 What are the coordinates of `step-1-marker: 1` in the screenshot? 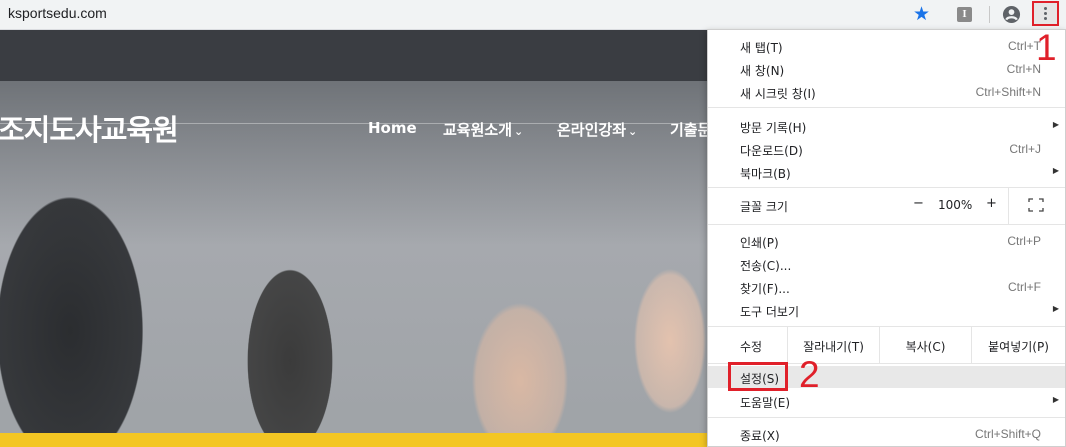 It's located at (1046, 47).